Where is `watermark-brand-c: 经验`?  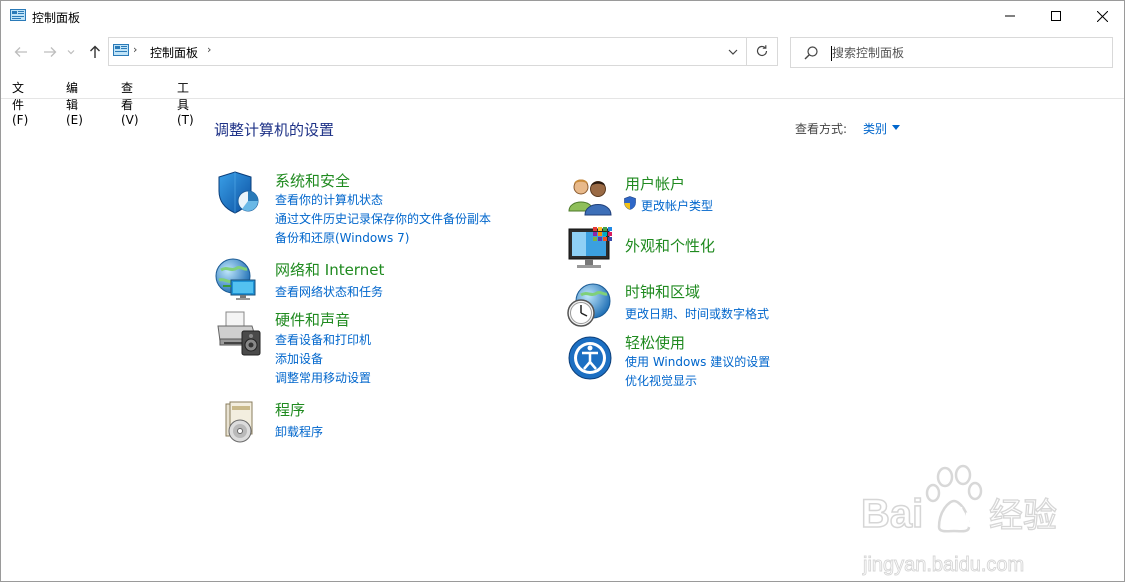
watermark-brand-c: 经验 is located at coordinates (1023, 516).